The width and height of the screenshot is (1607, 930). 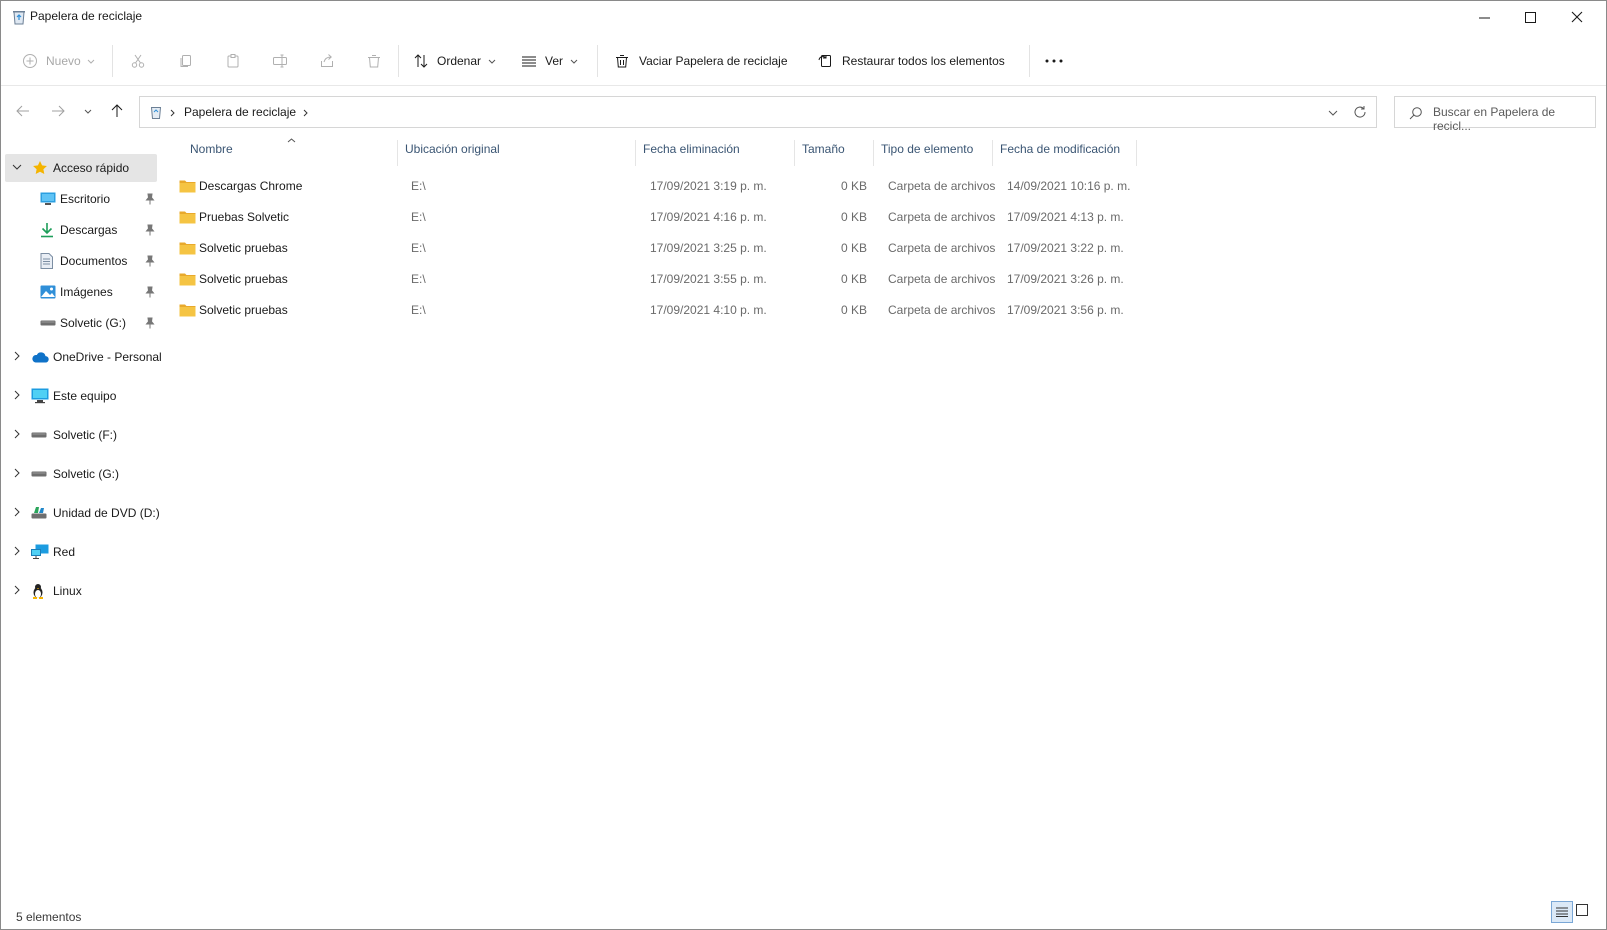 I want to click on sidebar-item-label: Linux, so click(x=67, y=591).